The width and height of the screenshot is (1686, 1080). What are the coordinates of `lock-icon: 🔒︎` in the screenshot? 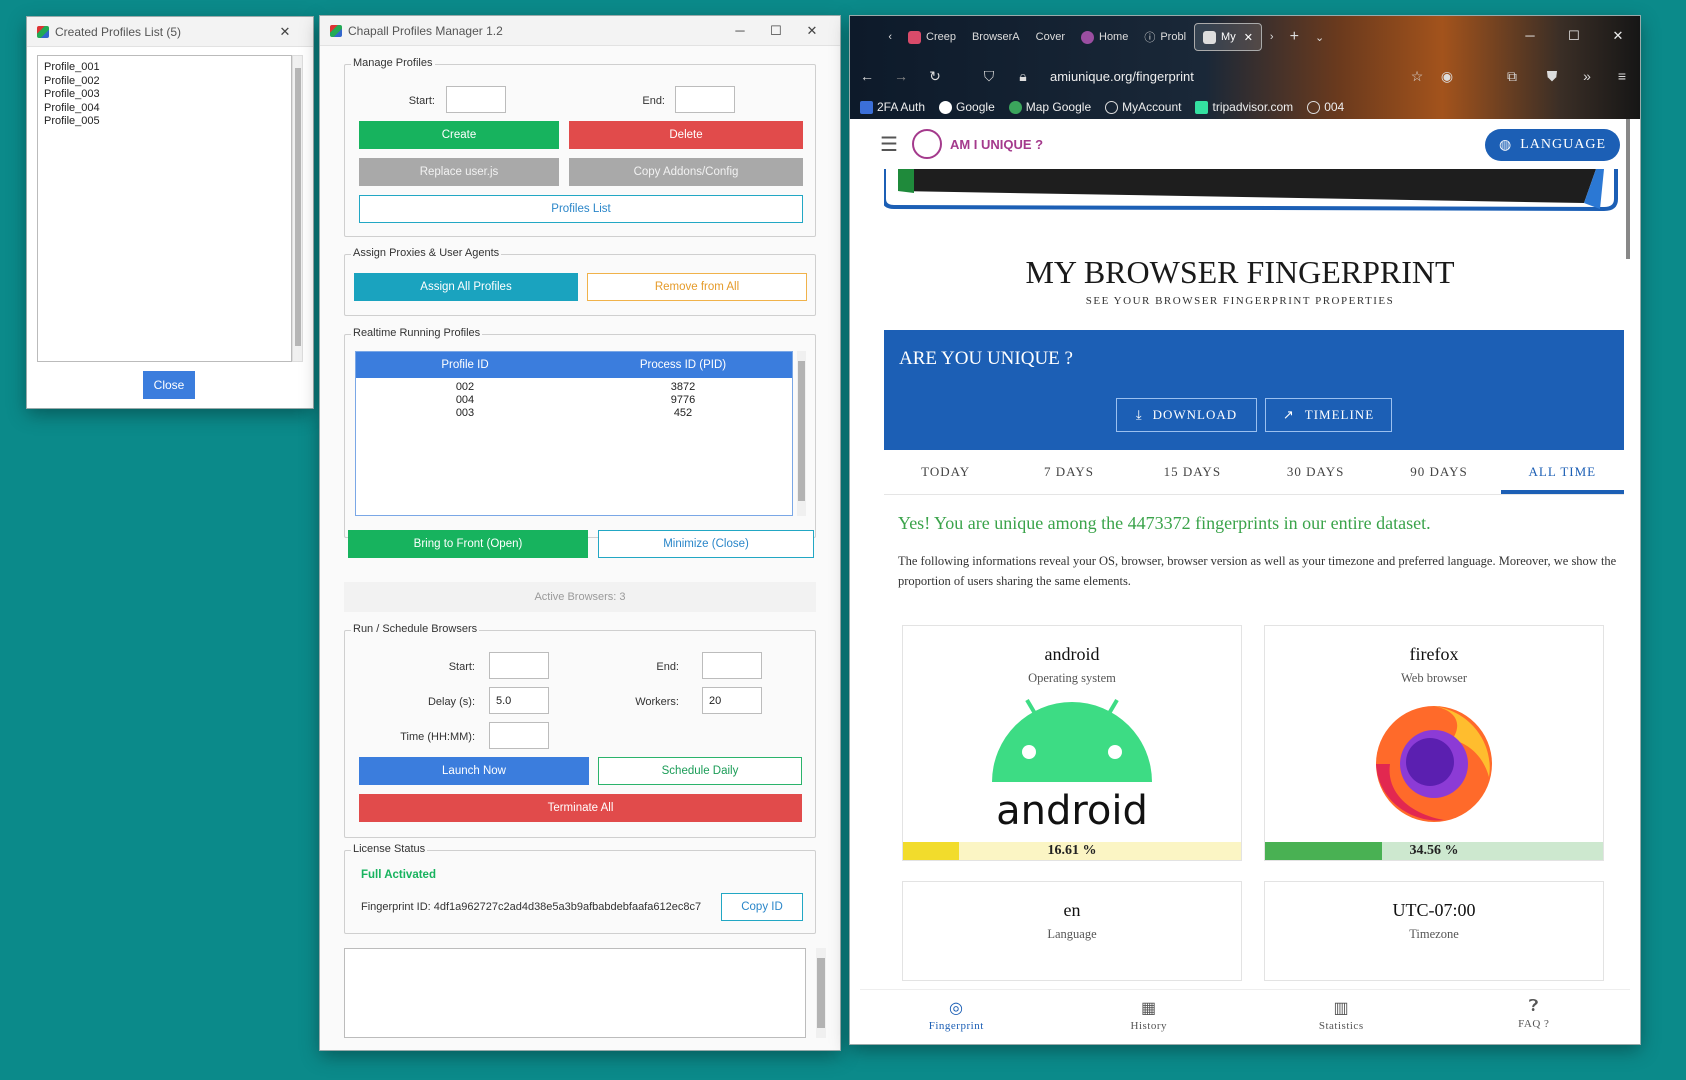 It's located at (1023, 75).